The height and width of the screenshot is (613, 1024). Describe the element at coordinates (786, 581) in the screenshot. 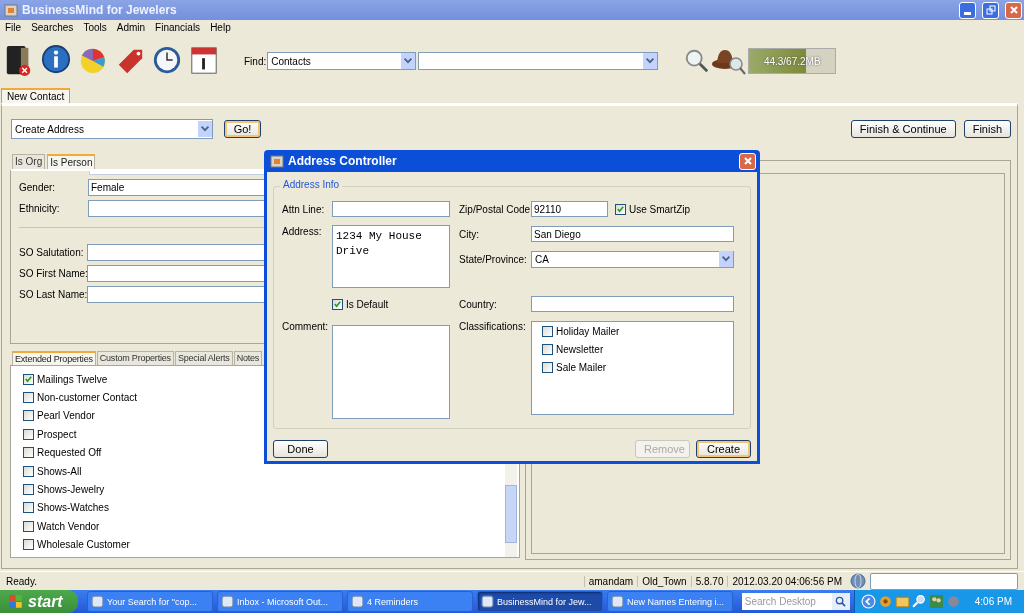

I see `status-cell: 2012.03.20 04:06:56 PM` at that location.